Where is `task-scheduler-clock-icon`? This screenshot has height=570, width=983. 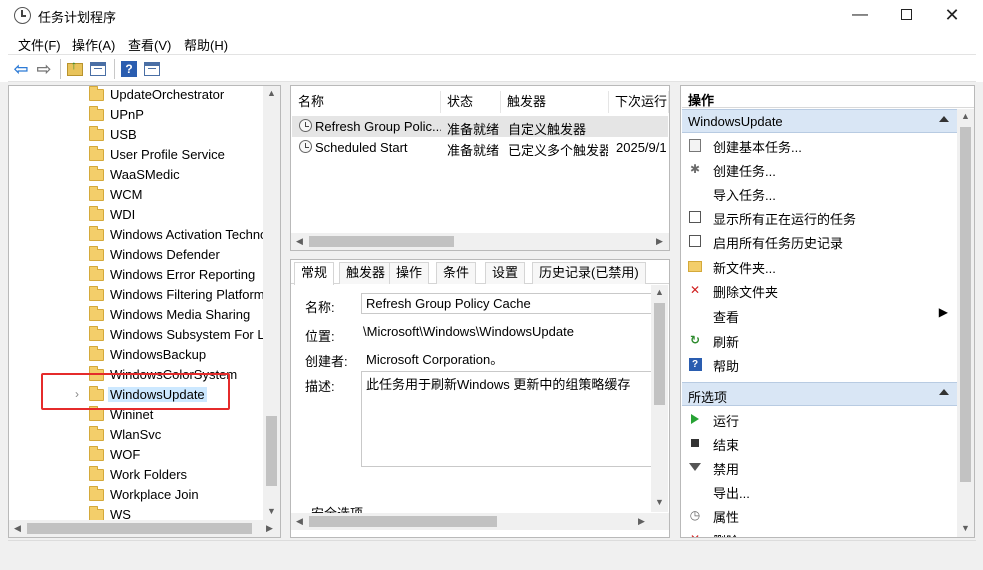 task-scheduler-clock-icon is located at coordinates (22, 15).